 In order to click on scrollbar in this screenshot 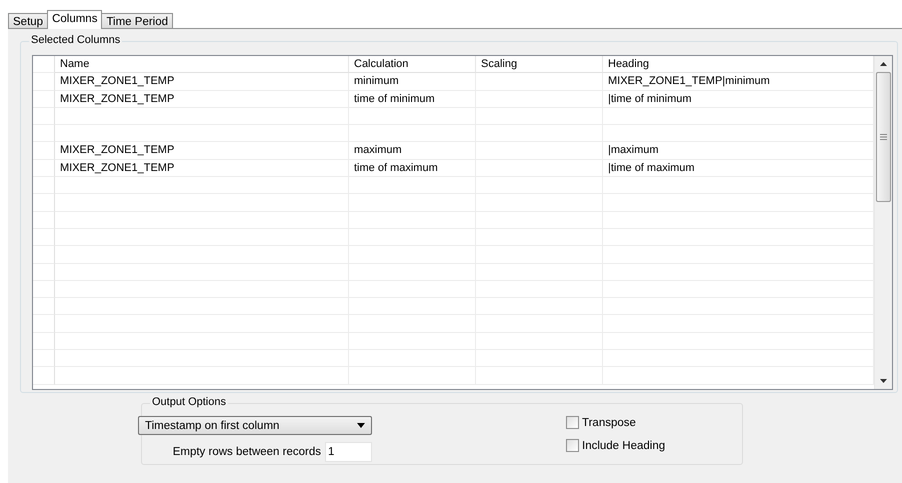, I will do `click(883, 222)`.